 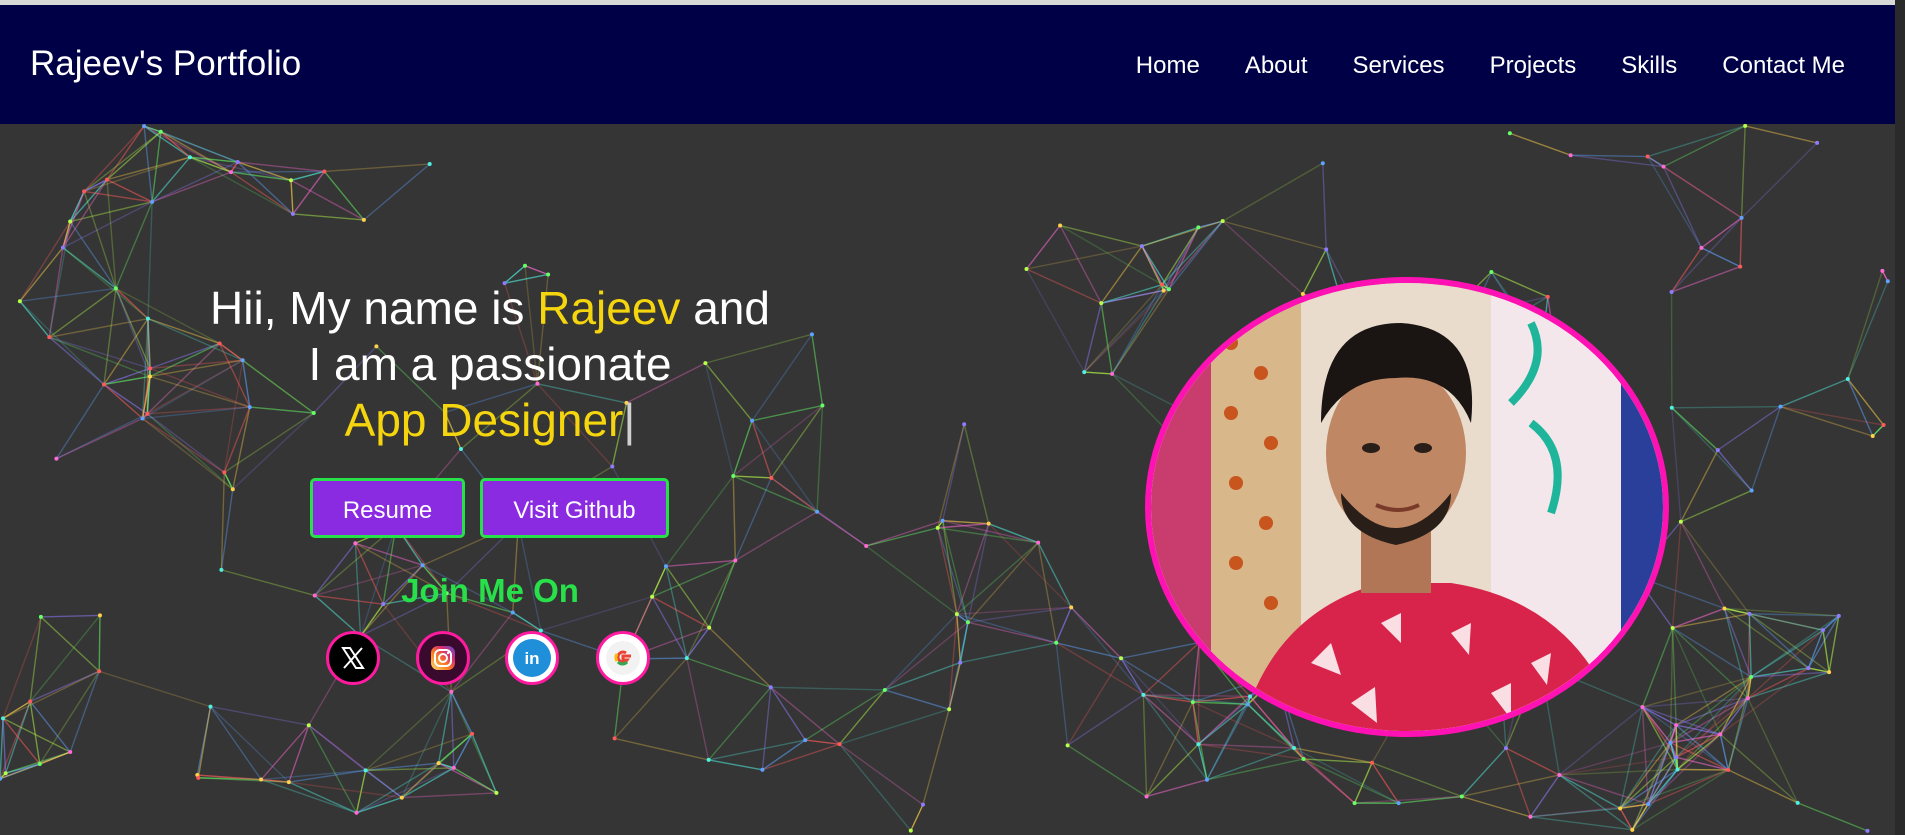 I want to click on google-link, so click(x=623, y=658).